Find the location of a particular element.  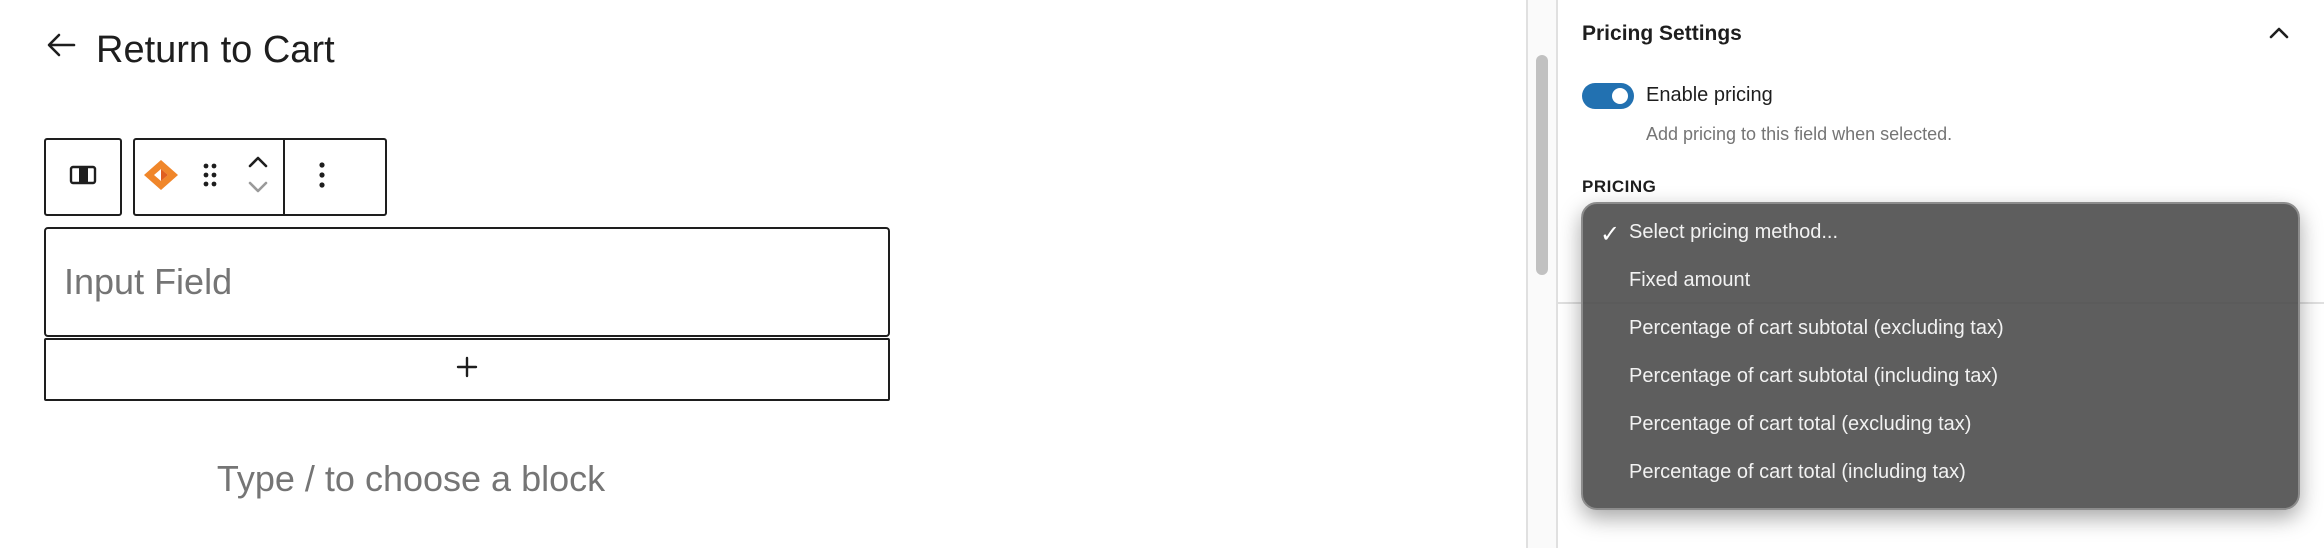

more-options-icon is located at coordinates (322, 177).